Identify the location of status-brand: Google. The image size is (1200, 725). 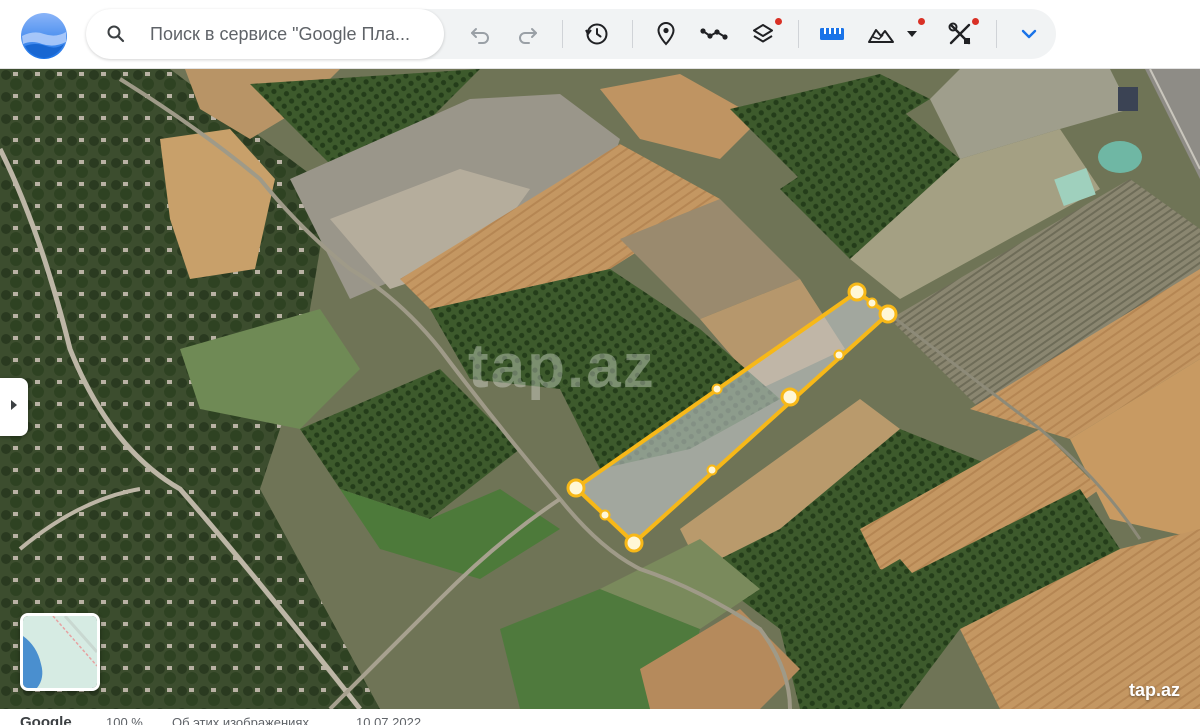
(46, 719).